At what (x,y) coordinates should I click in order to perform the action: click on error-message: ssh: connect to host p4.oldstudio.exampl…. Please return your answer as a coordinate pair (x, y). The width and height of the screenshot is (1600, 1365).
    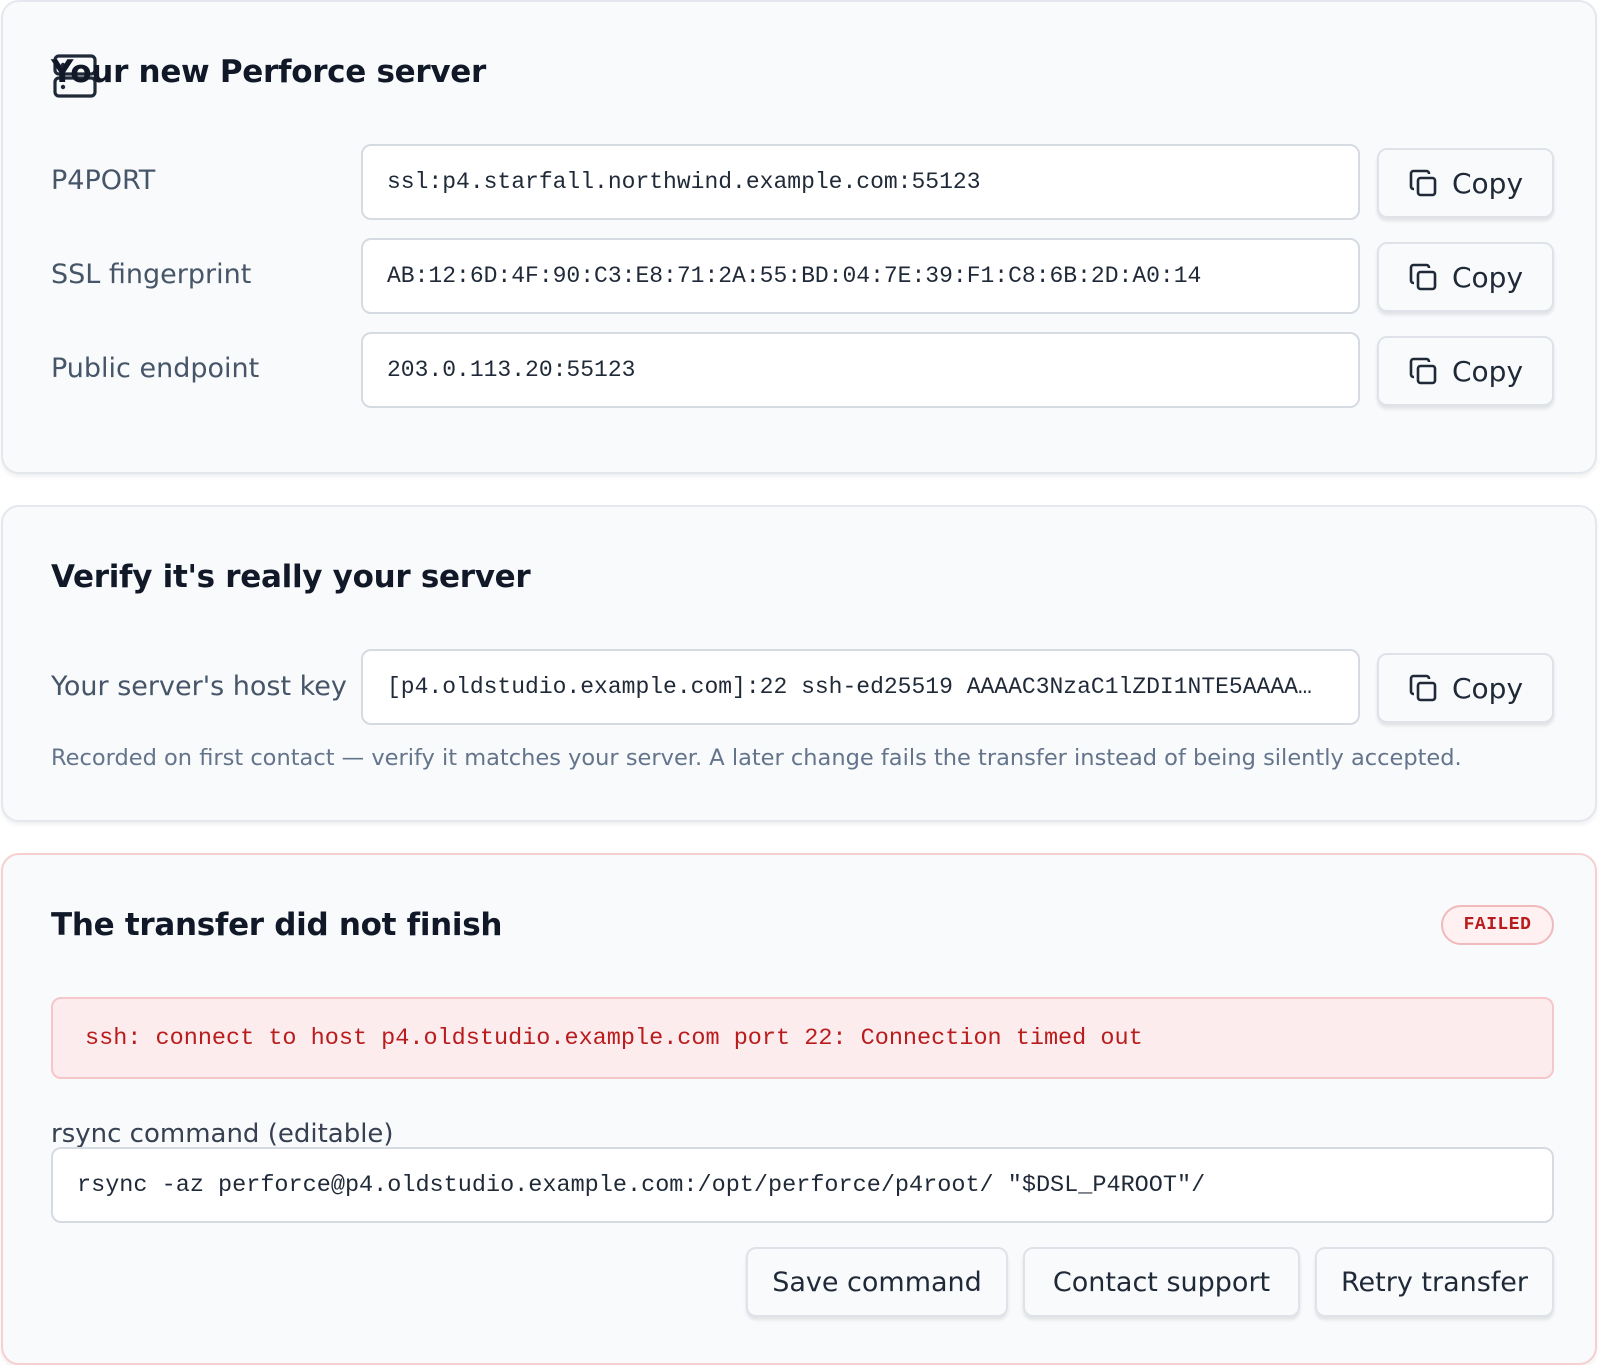
    Looking at the image, I should click on (802, 1038).